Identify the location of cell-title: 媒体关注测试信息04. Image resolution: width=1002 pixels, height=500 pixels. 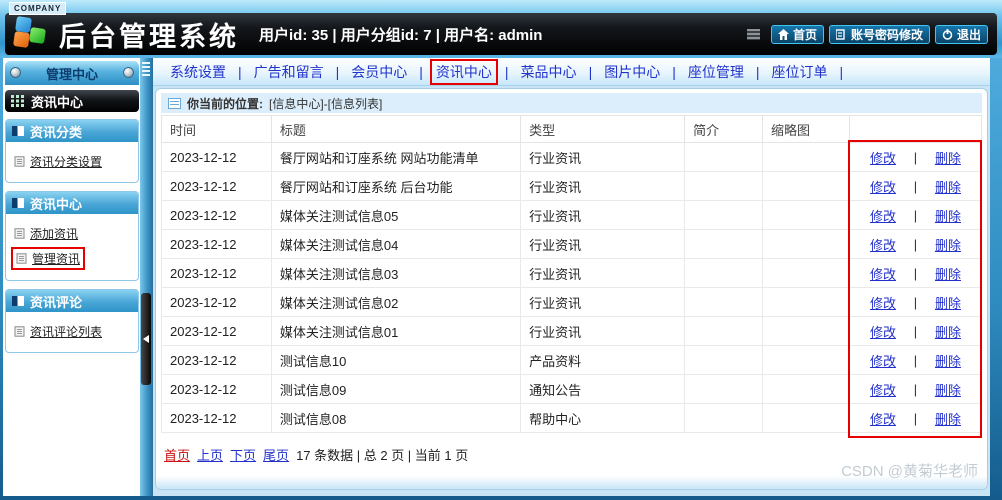
(396, 244).